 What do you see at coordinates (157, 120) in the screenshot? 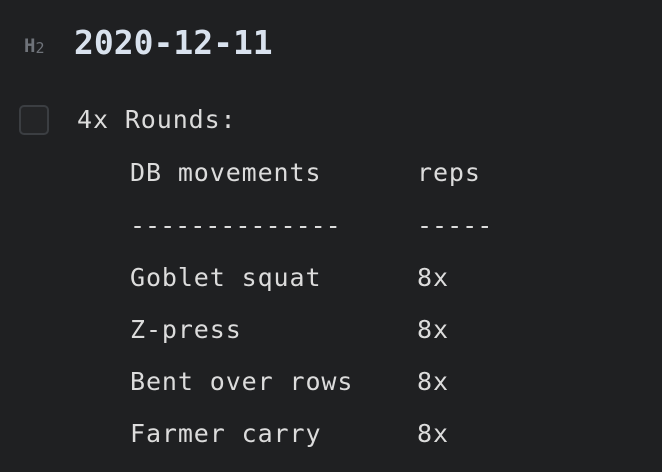
I see `task-title: 4x Rounds:` at bounding box center [157, 120].